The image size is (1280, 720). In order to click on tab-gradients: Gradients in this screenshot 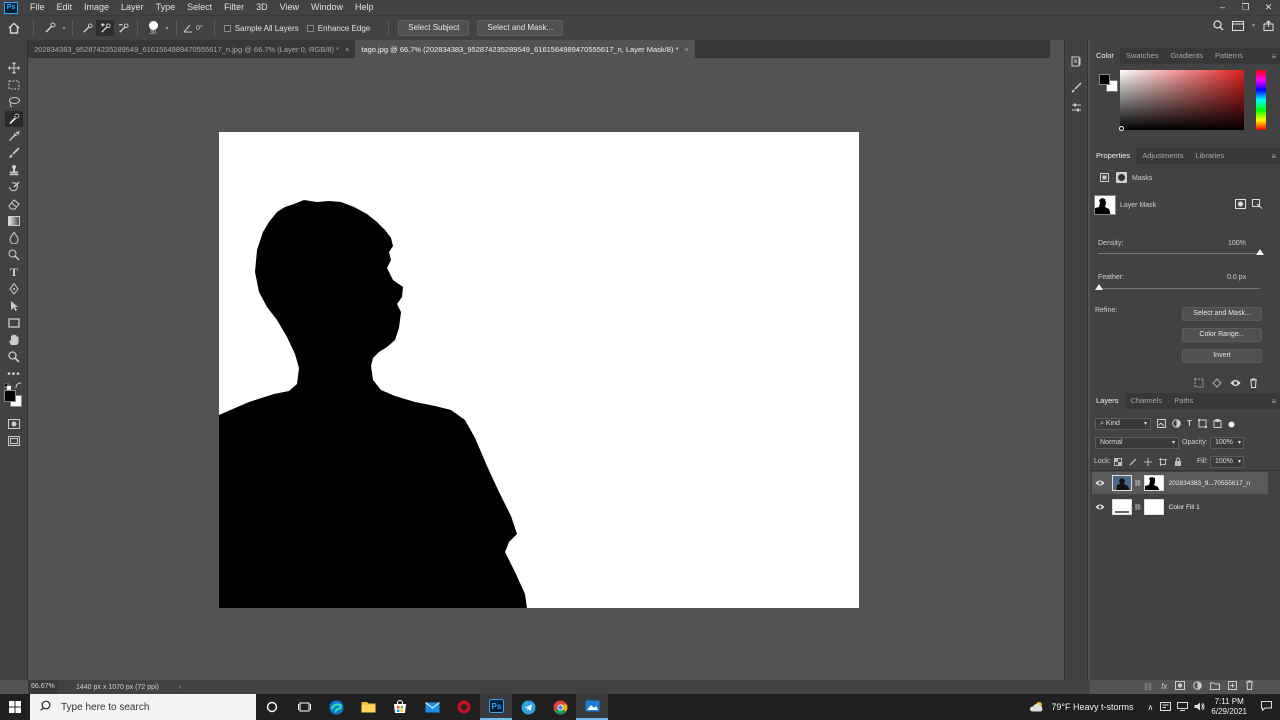, I will do `click(1186, 56)`.